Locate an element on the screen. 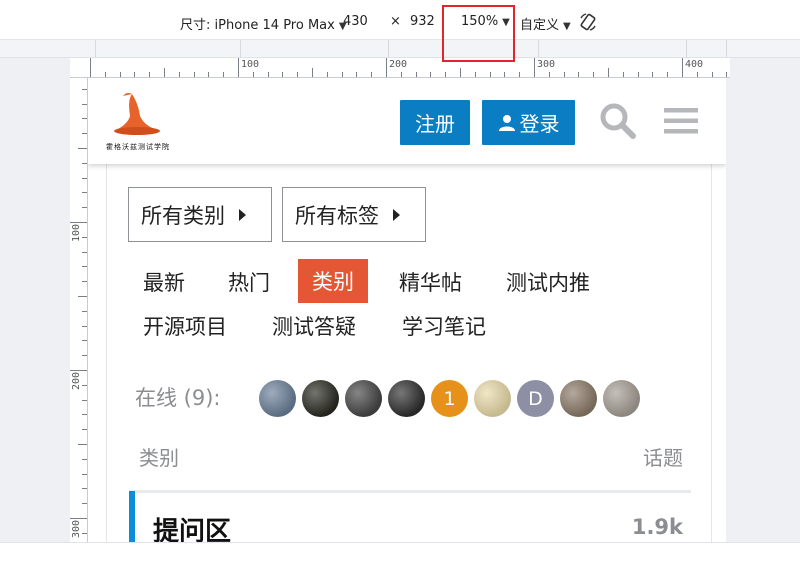  vertical-ruler: 100 200 300 is located at coordinates (79, 310).